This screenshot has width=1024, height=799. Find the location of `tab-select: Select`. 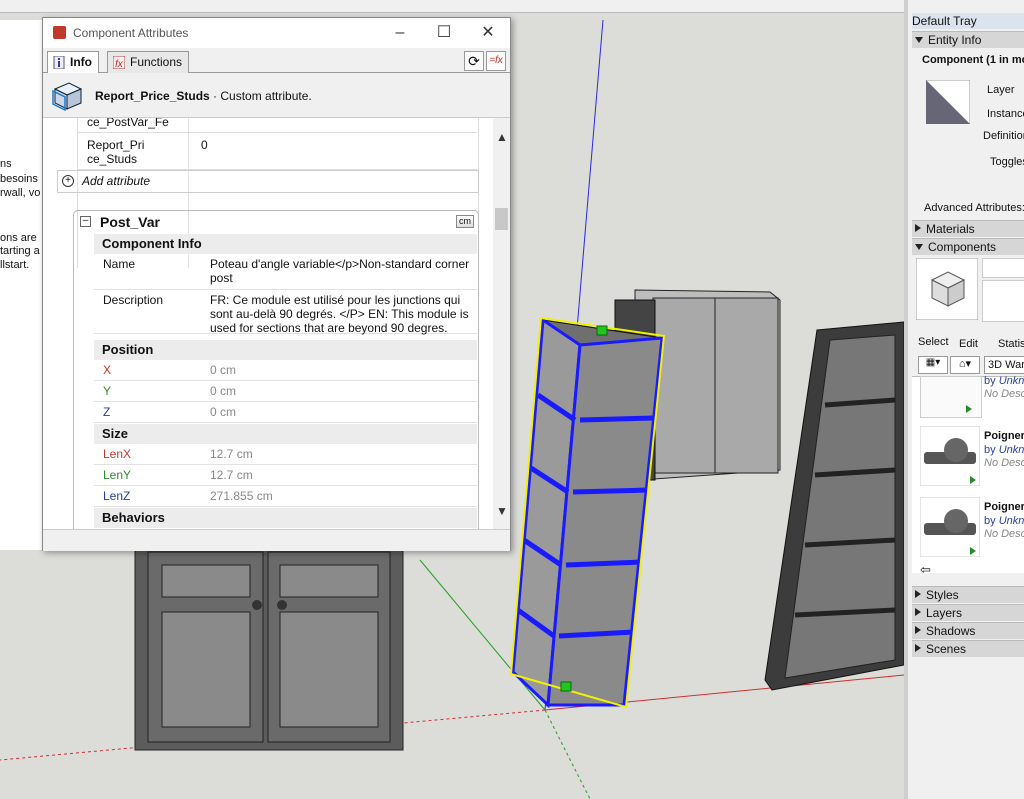

tab-select: Select is located at coordinates (933, 342).